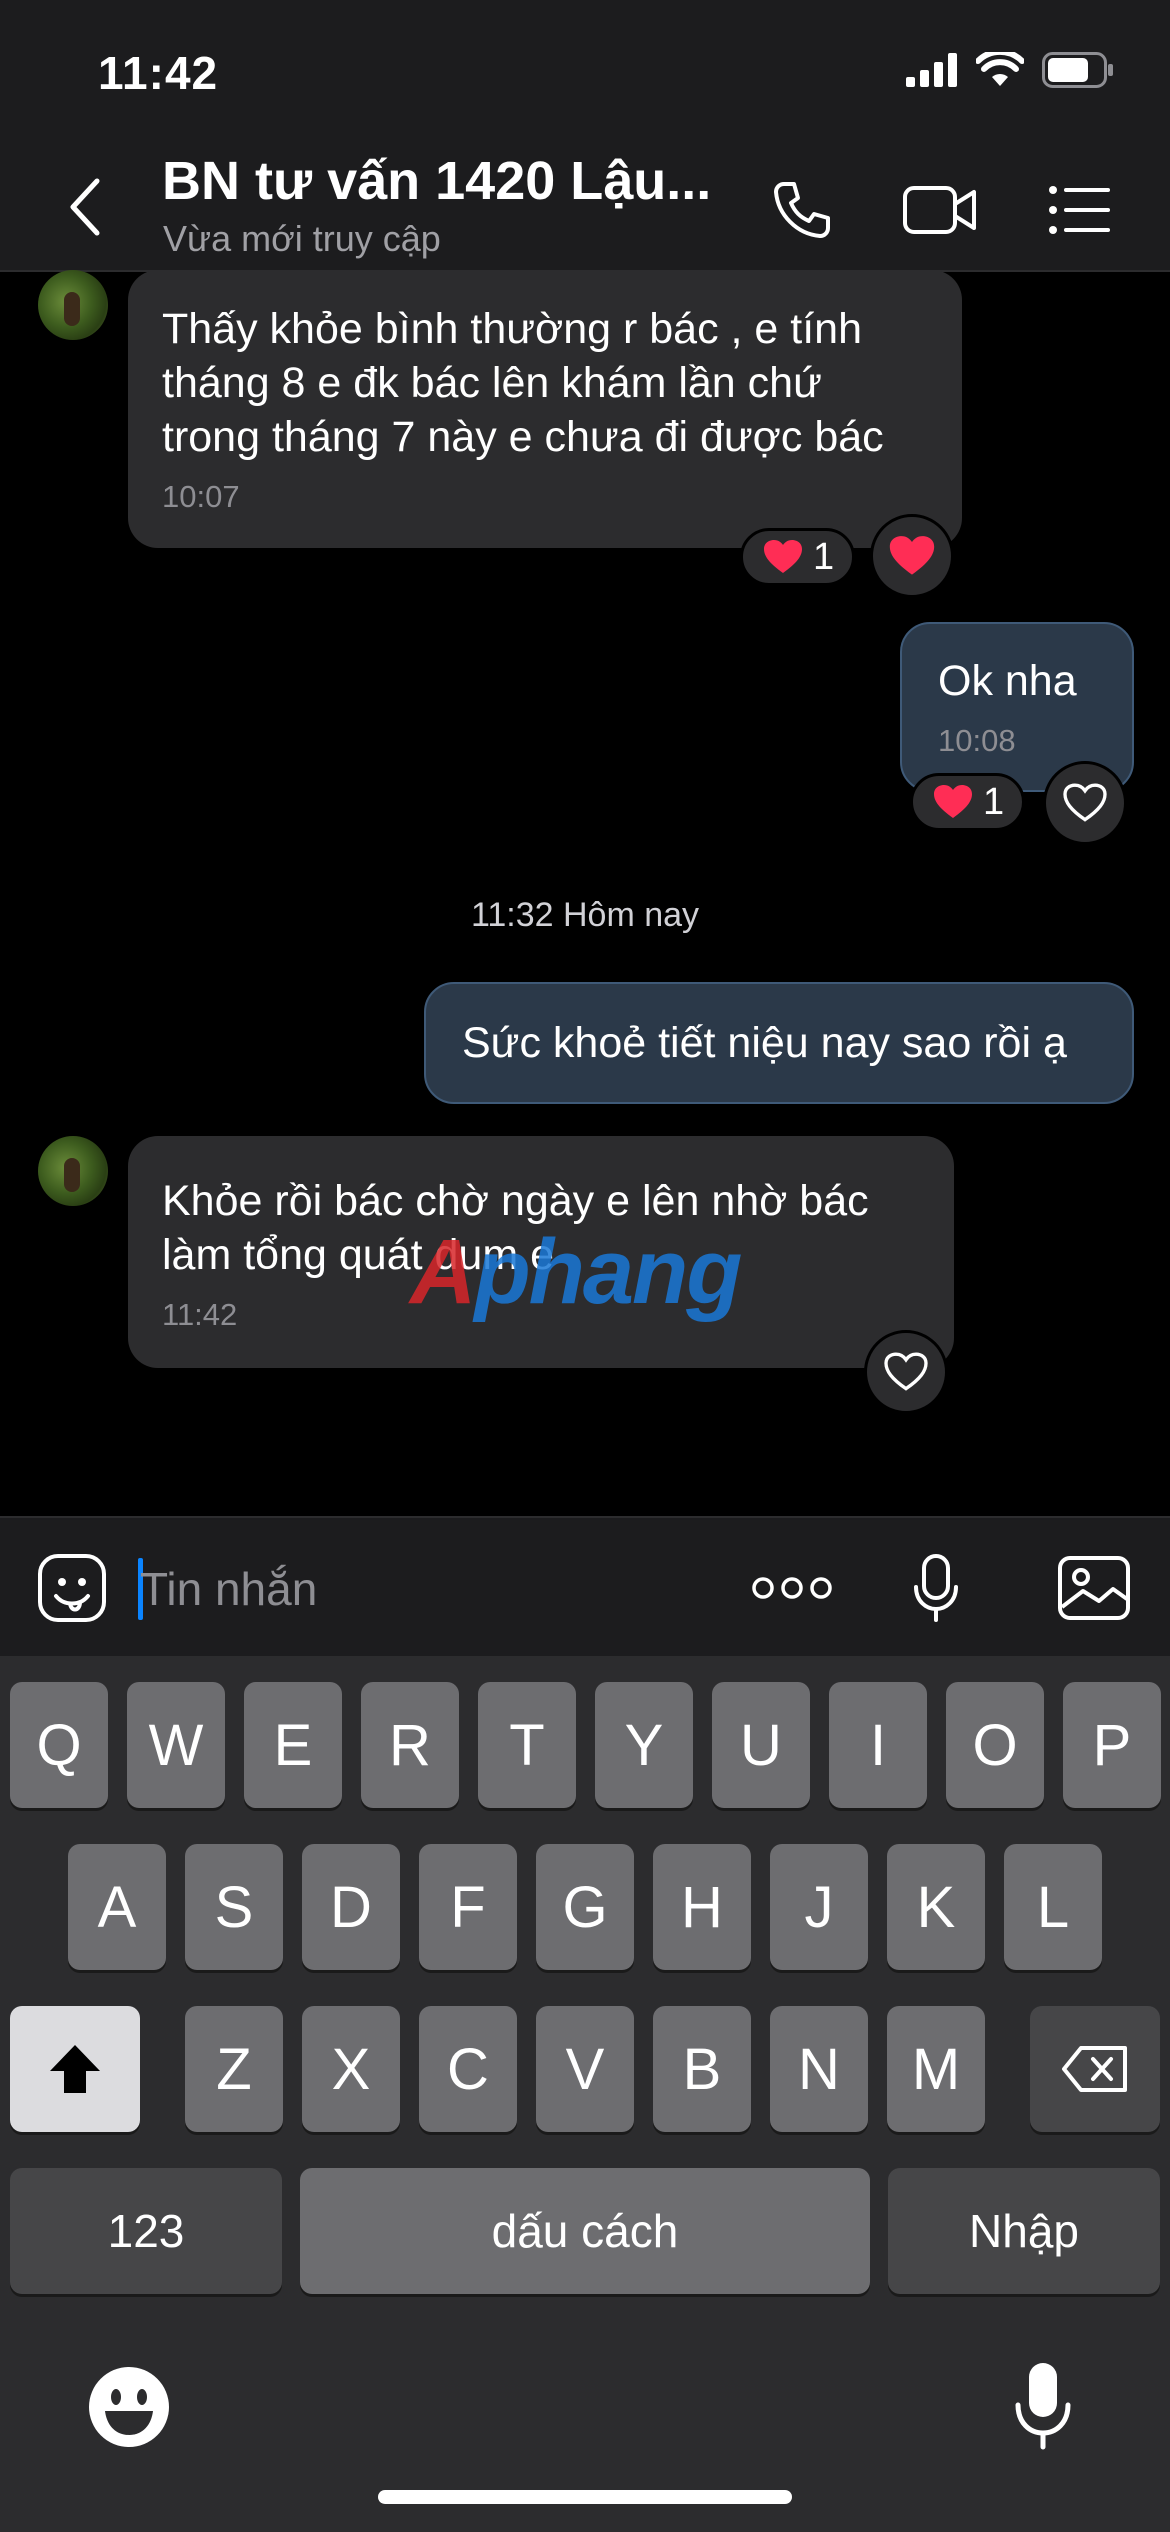 This screenshot has width=1170, height=2532. I want to click on key-i: I, so click(878, 1745).